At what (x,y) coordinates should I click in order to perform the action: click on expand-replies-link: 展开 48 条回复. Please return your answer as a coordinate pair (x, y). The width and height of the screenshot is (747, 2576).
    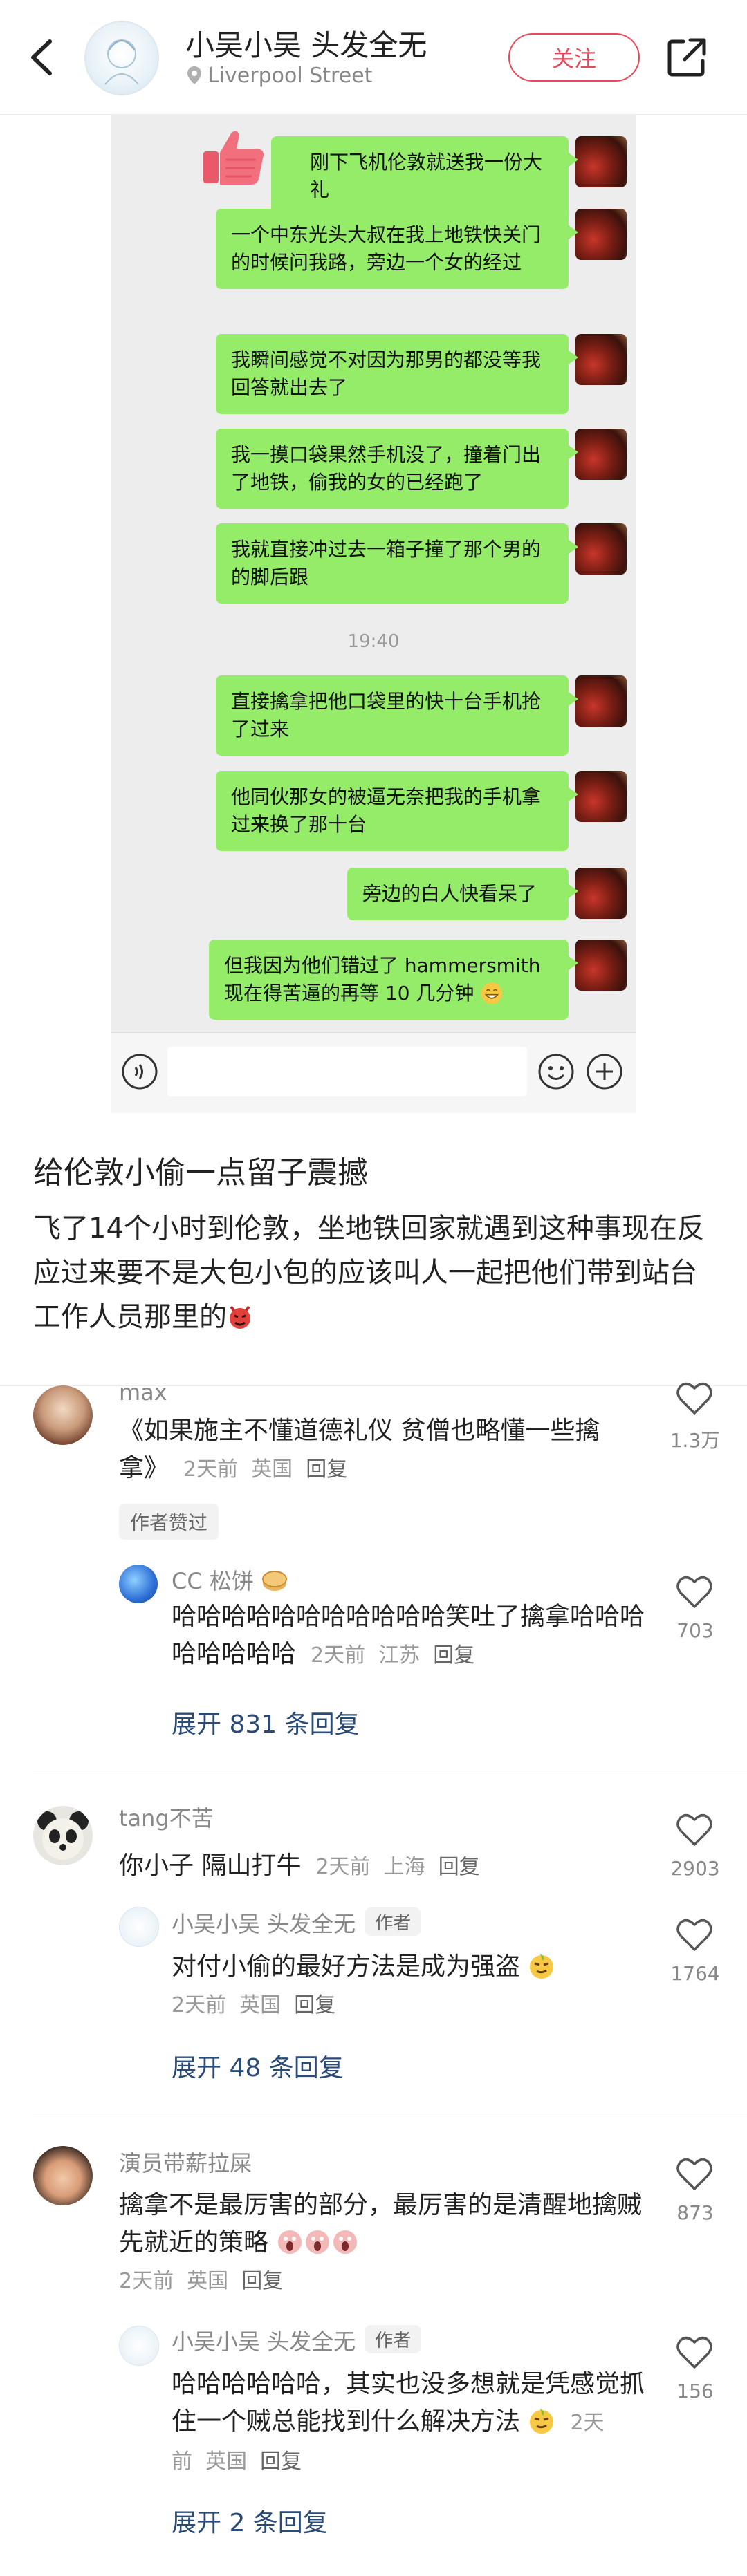
    Looking at the image, I should click on (258, 2066).